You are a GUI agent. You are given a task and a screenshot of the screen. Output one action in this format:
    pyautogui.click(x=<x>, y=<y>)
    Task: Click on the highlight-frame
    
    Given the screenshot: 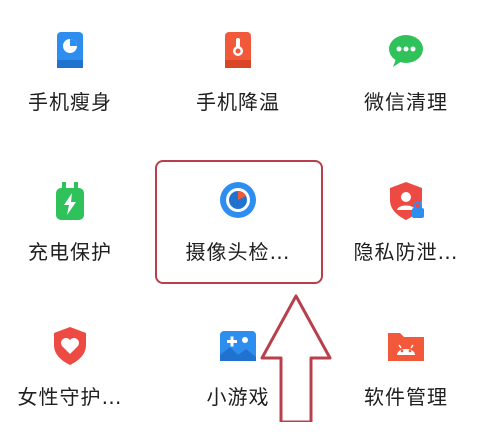 What is the action you would take?
    pyautogui.click(x=239, y=222)
    